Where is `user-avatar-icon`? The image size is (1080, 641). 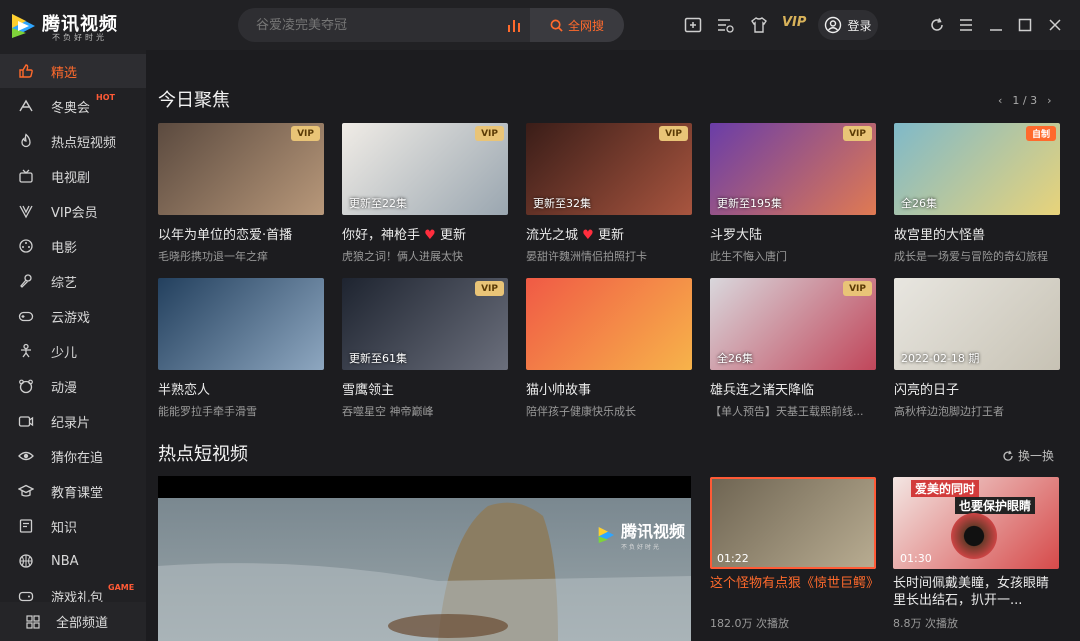
user-avatar-icon is located at coordinates (833, 25).